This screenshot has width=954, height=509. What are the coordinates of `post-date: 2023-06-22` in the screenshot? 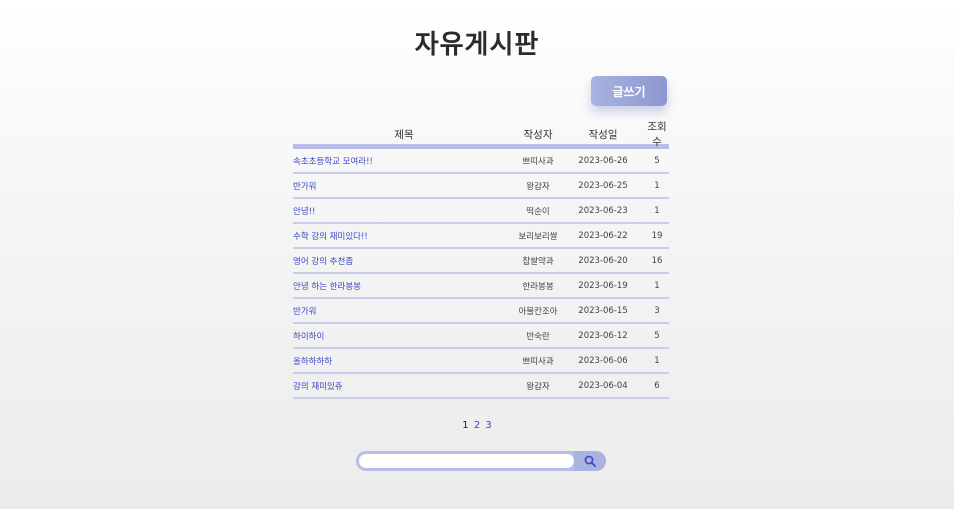 It's located at (603, 235).